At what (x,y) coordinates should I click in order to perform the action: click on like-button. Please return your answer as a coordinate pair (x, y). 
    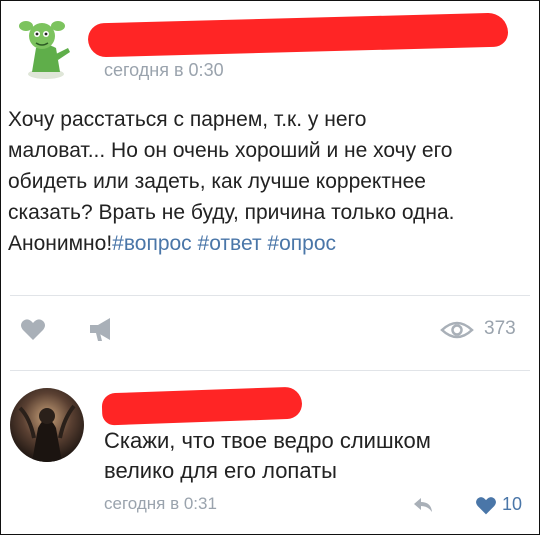
    Looking at the image, I should click on (33, 330).